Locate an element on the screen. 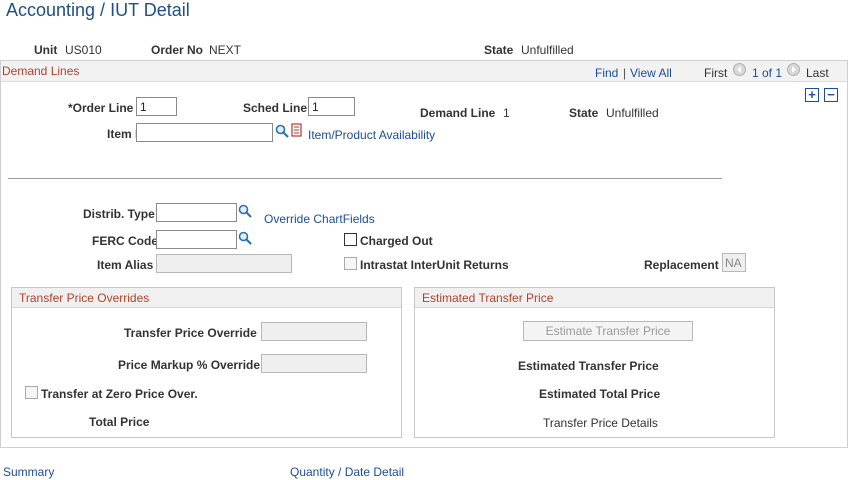 The width and height of the screenshot is (856, 480). last-label: Last is located at coordinates (817, 73).